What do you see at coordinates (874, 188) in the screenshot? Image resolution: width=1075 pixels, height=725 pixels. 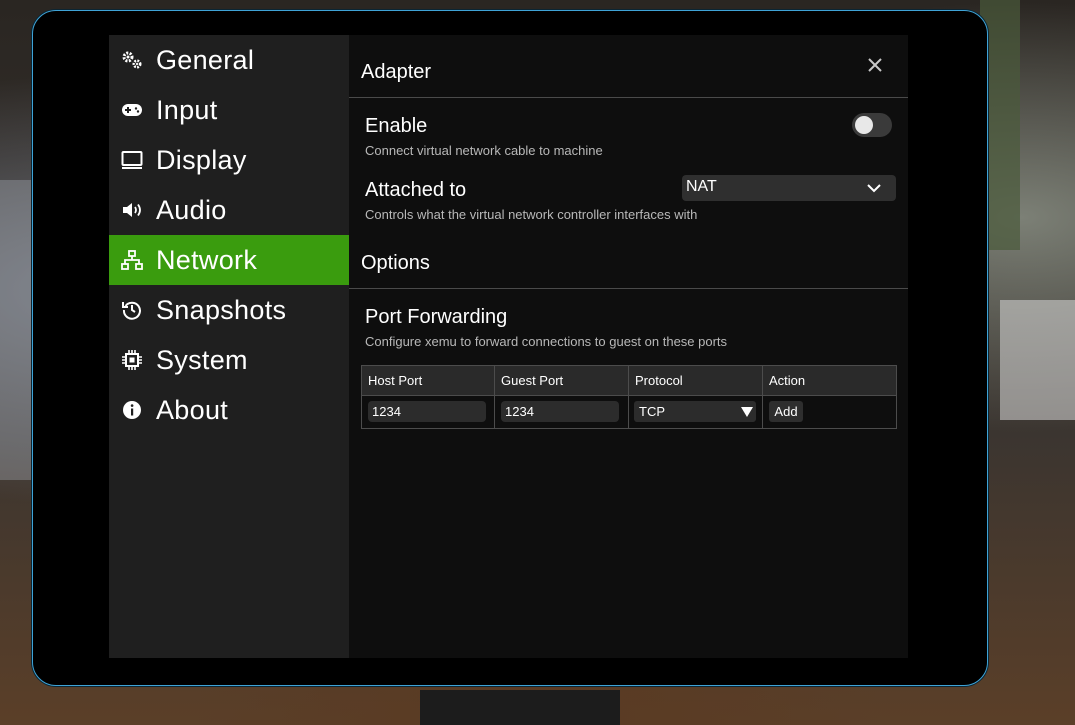 I see `chevron-down-icon` at bounding box center [874, 188].